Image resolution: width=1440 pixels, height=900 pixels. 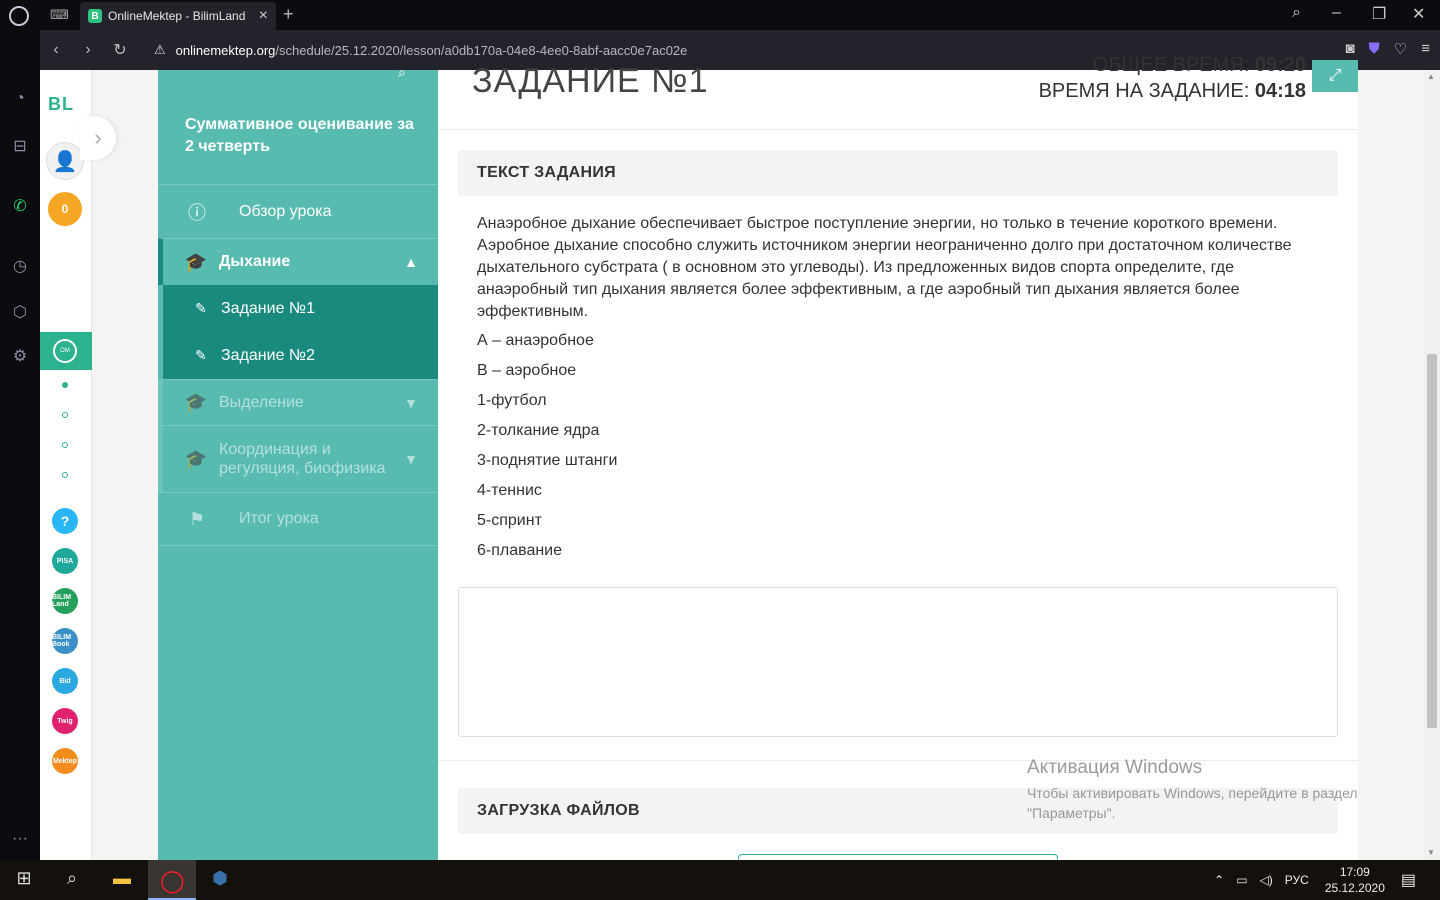 I want to click on sidebar-item-label: Дыхание, so click(x=255, y=261).